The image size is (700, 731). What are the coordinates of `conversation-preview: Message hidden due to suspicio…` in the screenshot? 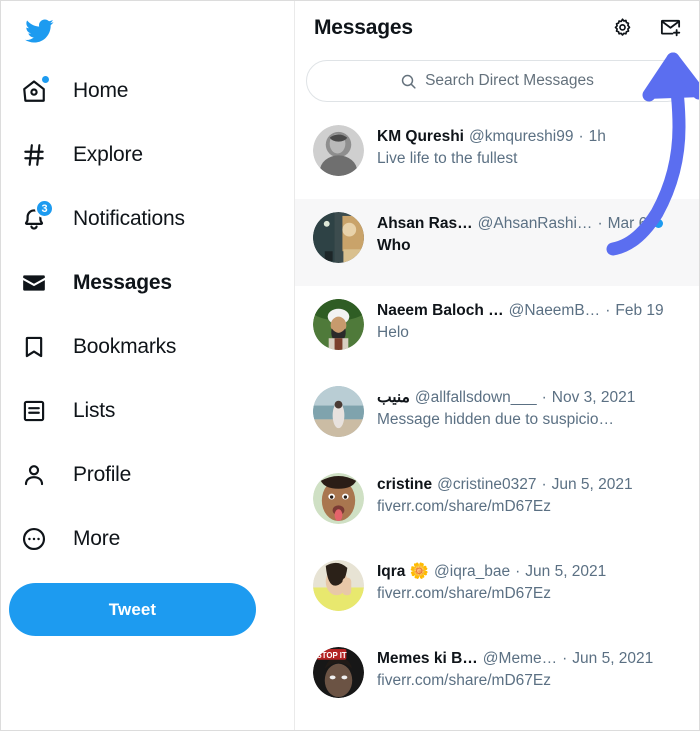 It's located at (495, 419).